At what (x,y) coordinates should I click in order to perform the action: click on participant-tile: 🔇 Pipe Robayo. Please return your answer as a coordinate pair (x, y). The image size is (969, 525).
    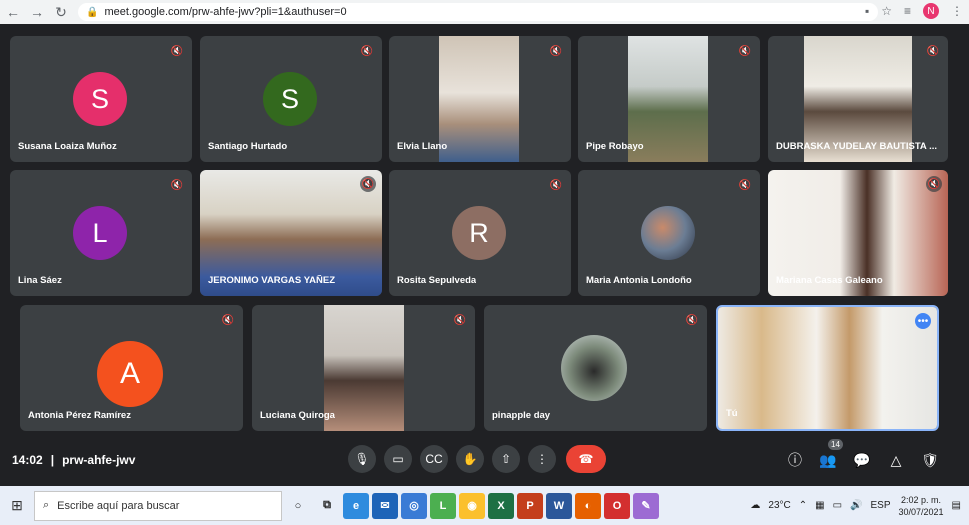
    Looking at the image, I should click on (669, 99).